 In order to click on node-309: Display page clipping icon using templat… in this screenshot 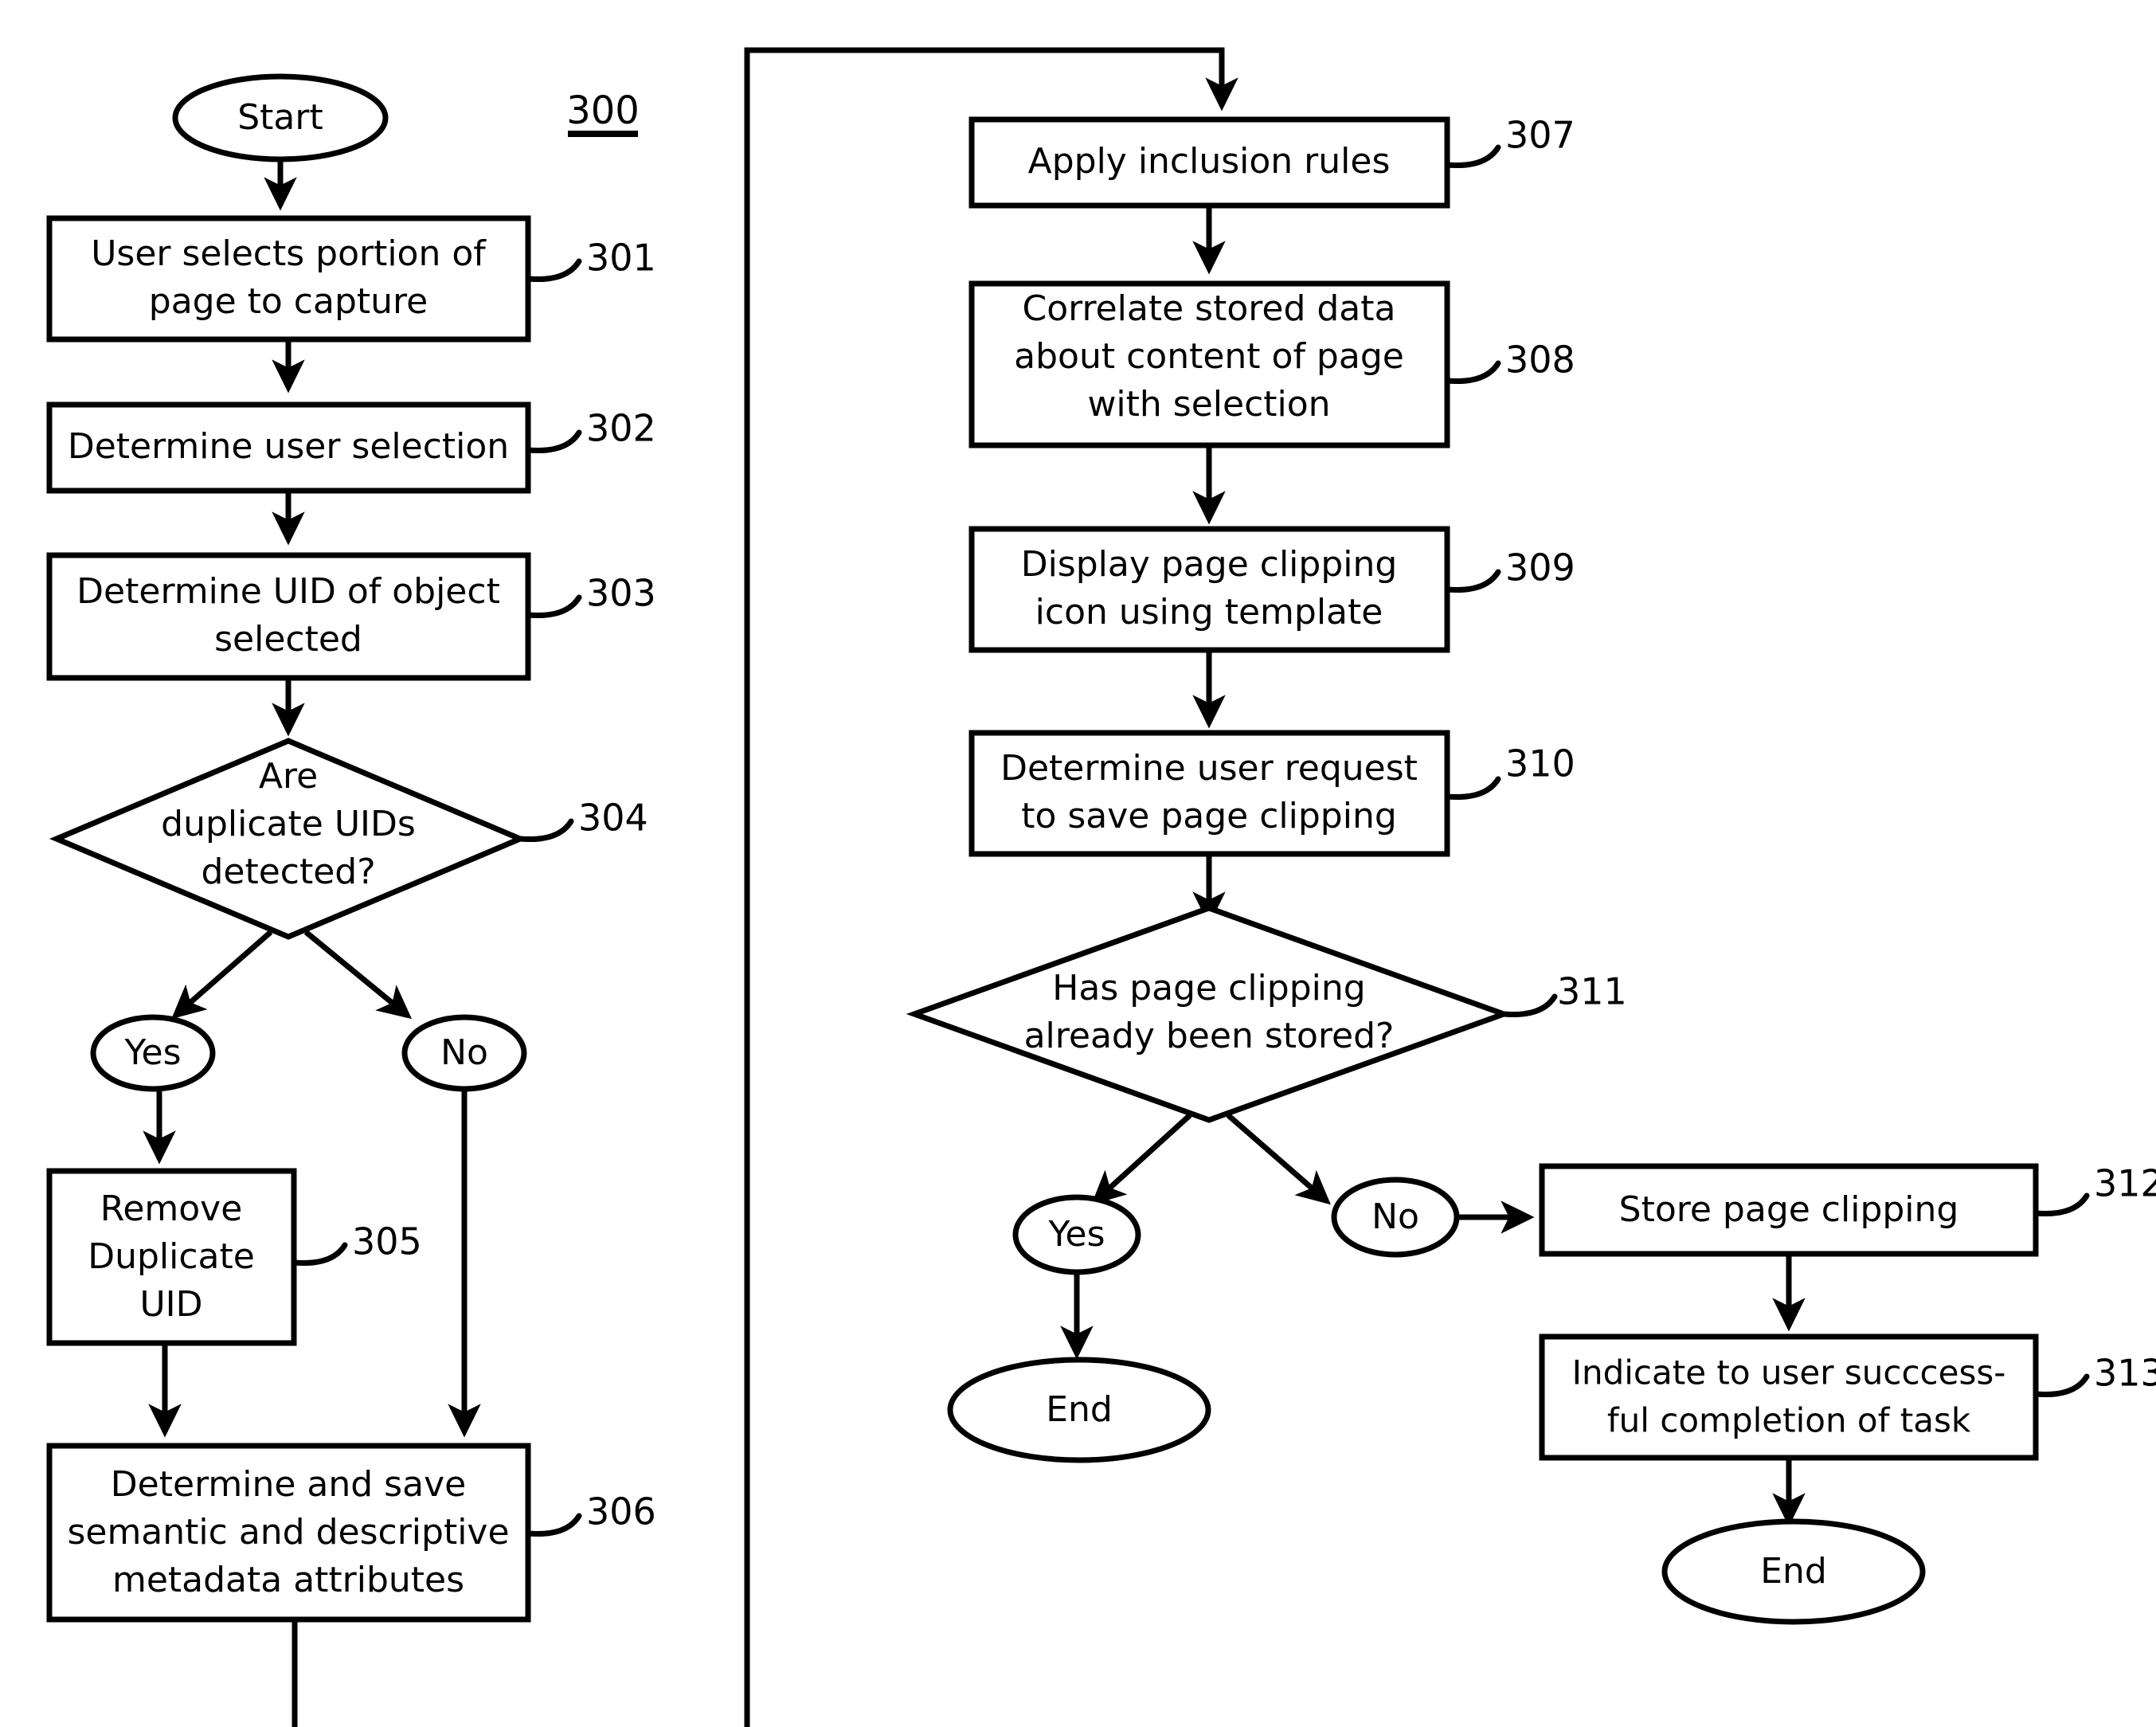, I will do `click(1209, 589)`.